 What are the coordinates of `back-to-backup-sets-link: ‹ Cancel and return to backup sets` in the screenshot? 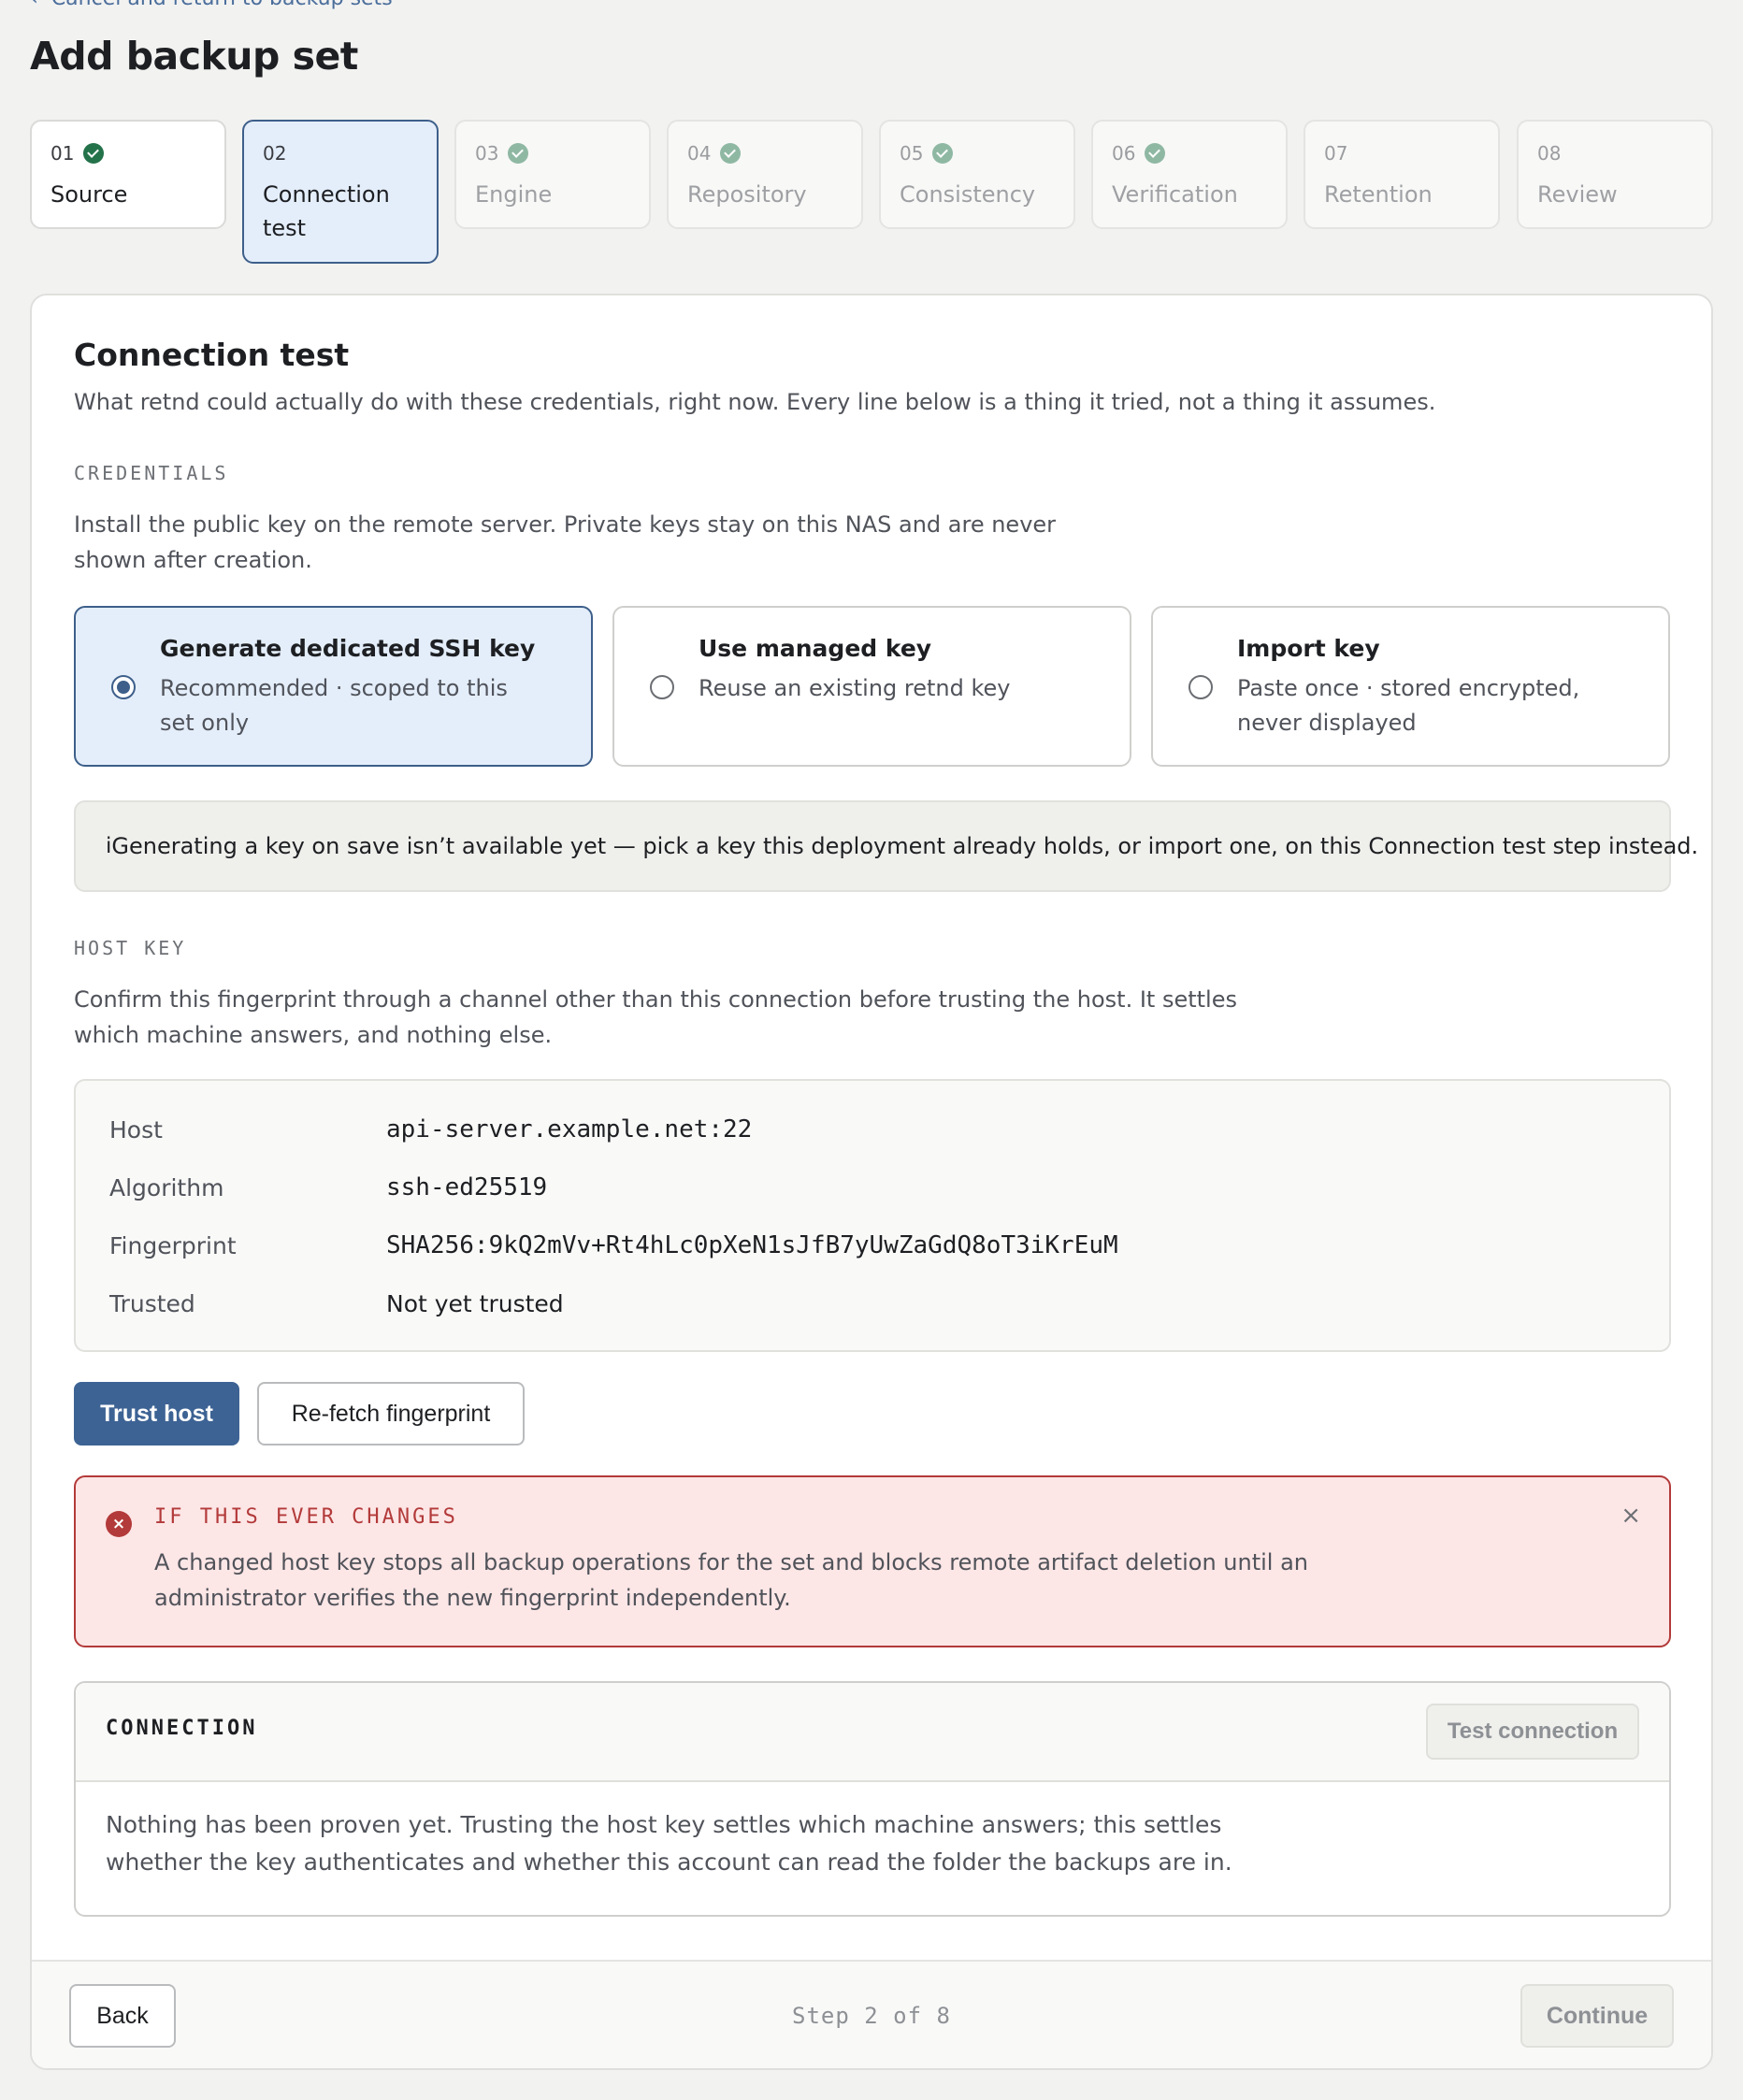 It's located at (211, 5).